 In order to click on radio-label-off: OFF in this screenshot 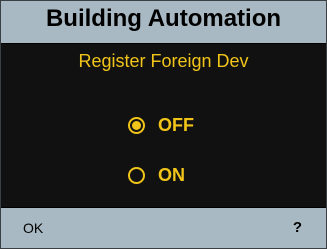, I will do `click(176, 124)`.